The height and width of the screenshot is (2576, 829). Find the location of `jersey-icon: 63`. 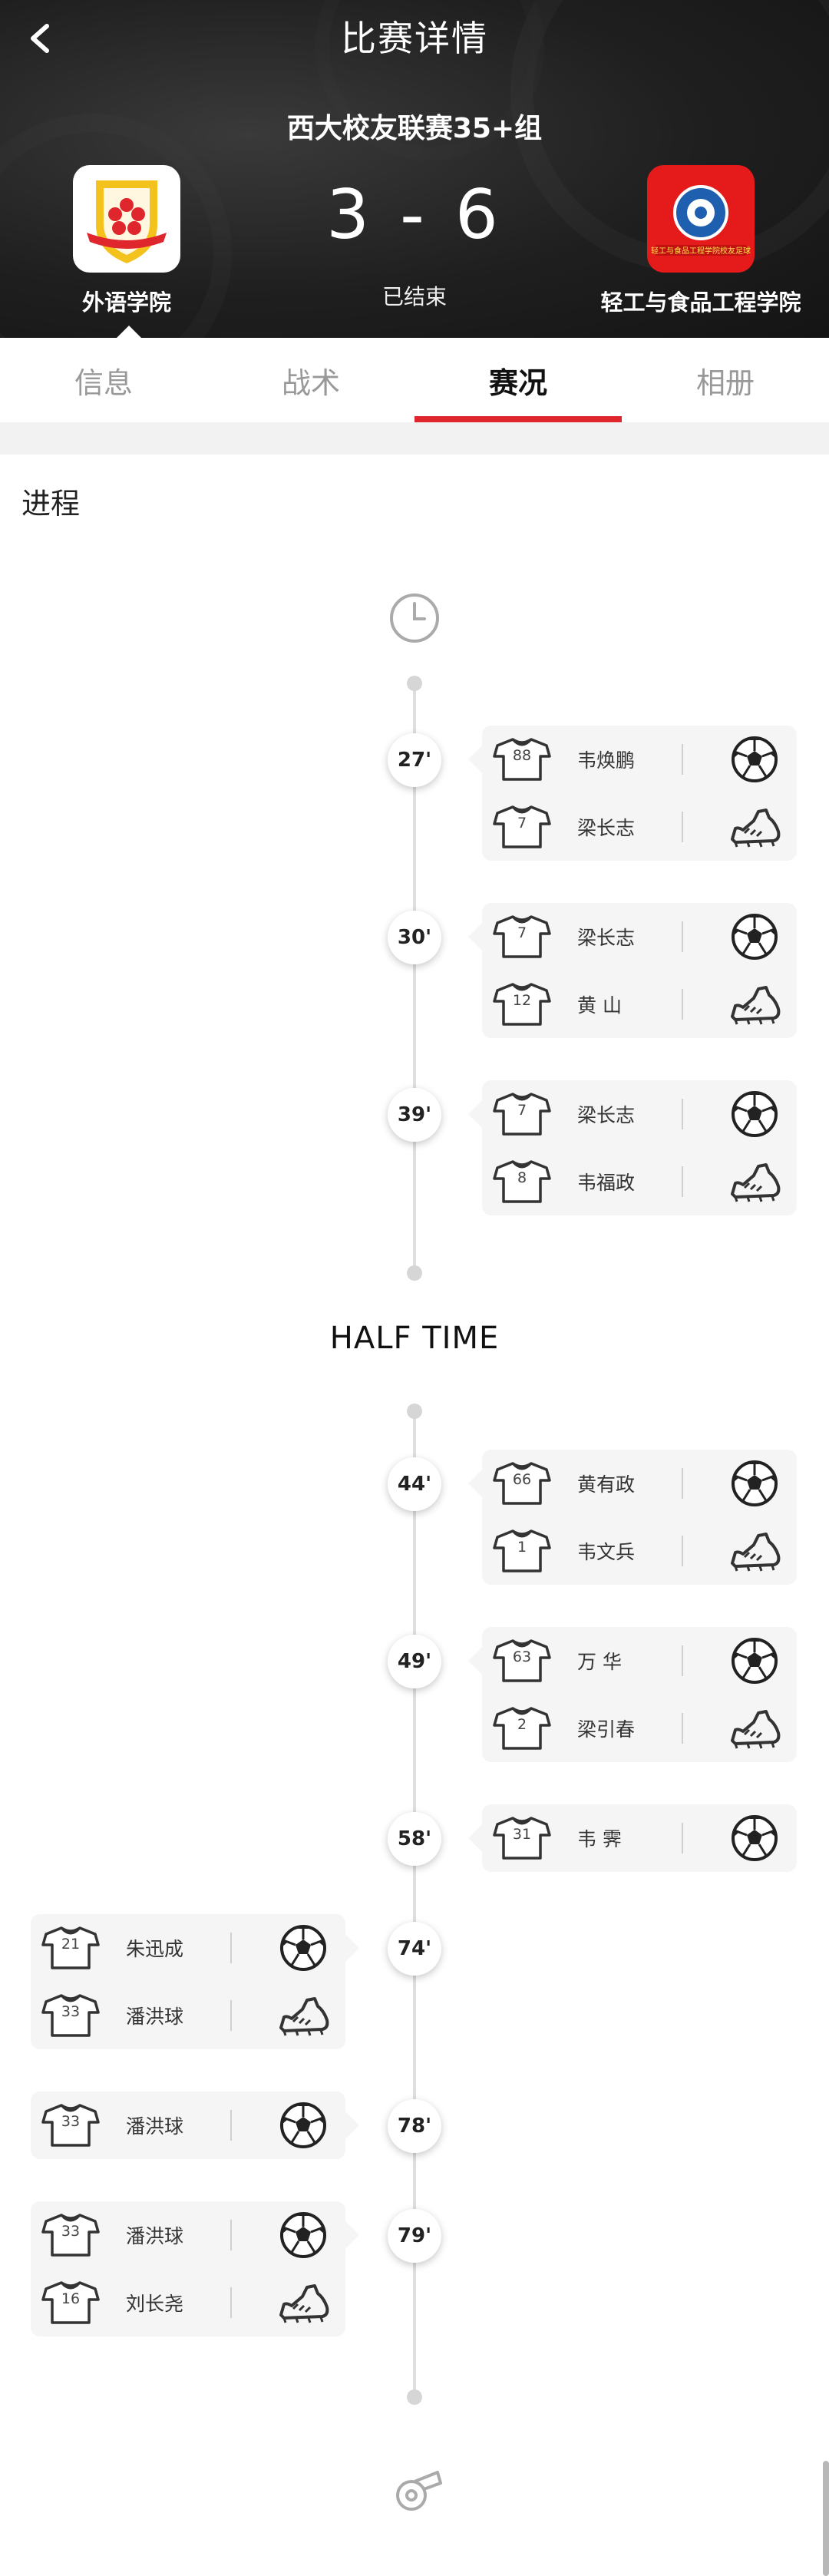

jersey-icon: 63 is located at coordinates (522, 1661).